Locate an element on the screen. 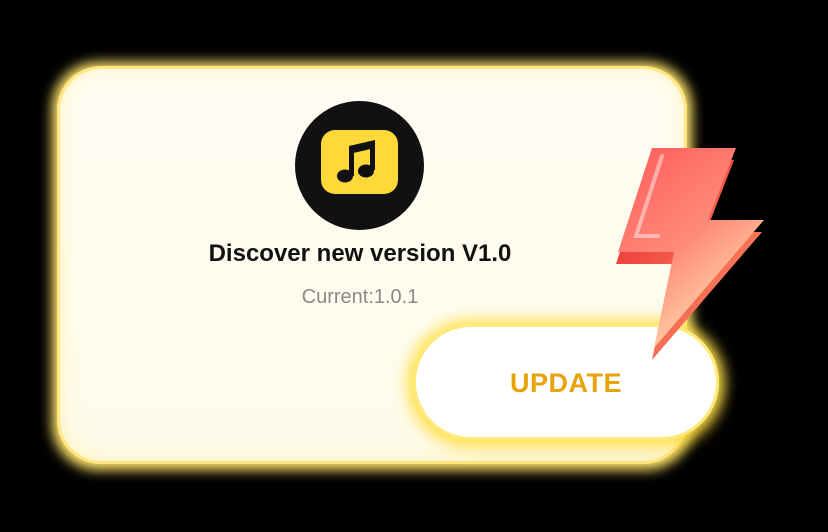  update-button-label: UPDATE is located at coordinates (565, 383).